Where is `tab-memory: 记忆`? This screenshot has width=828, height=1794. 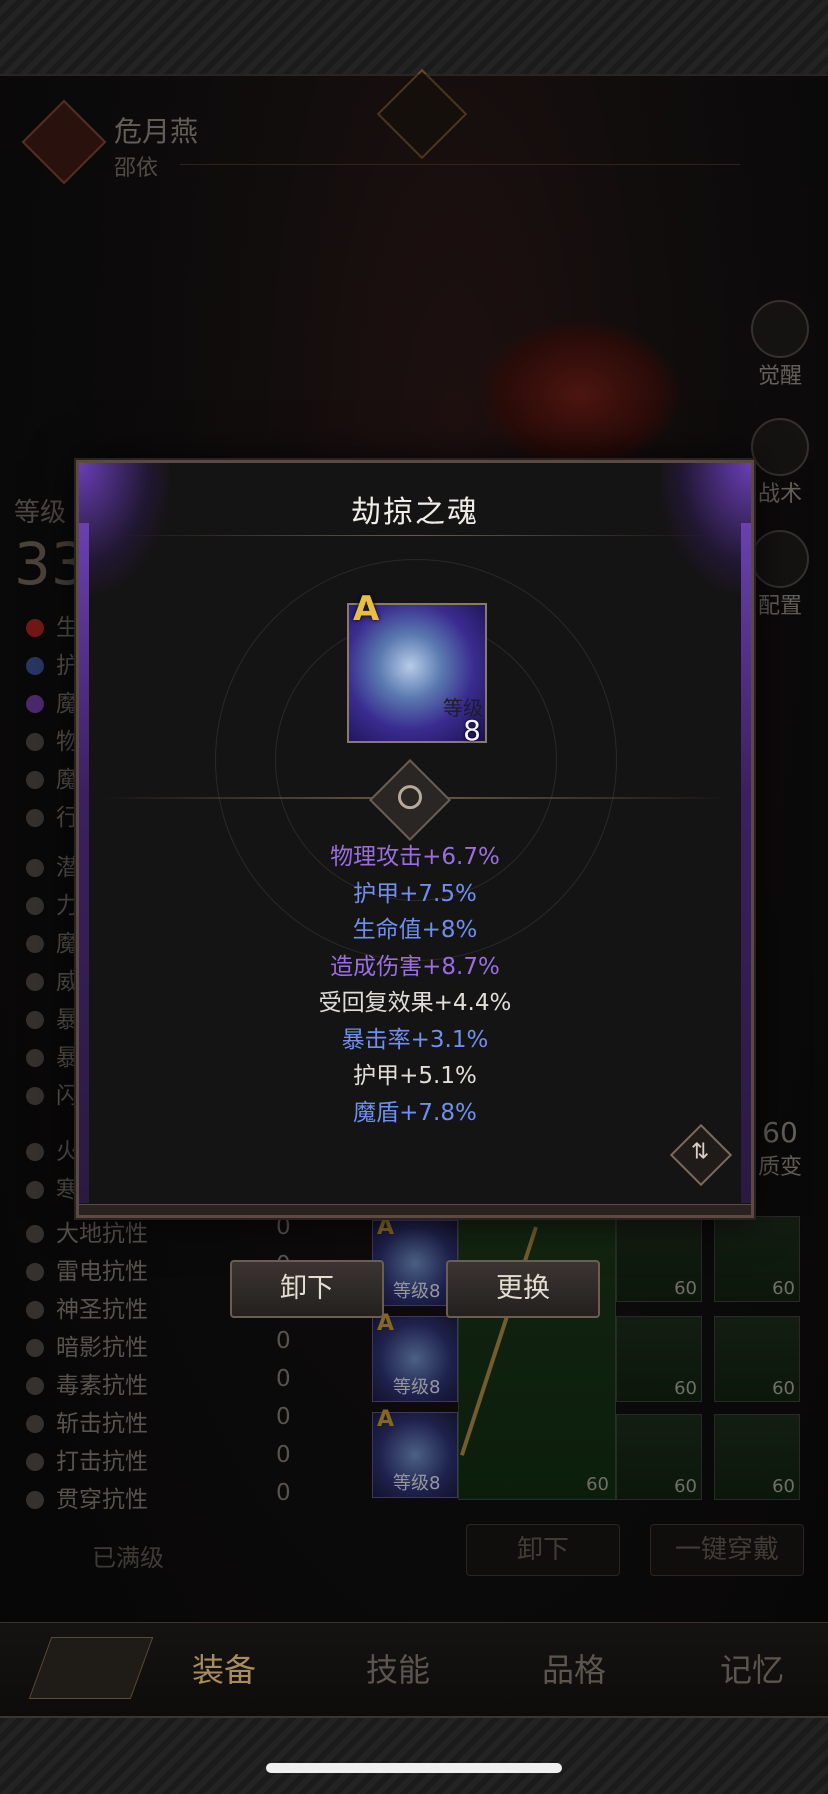 tab-memory: 记忆 is located at coordinates (752, 1668).